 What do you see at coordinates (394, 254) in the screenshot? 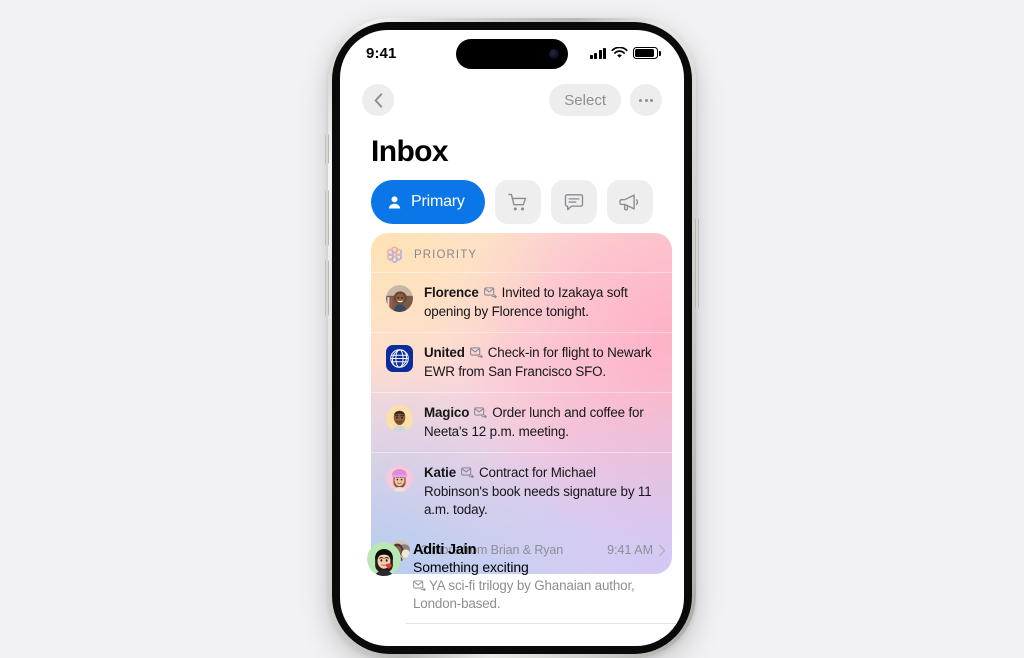
I see `apple-intelligence-icon` at bounding box center [394, 254].